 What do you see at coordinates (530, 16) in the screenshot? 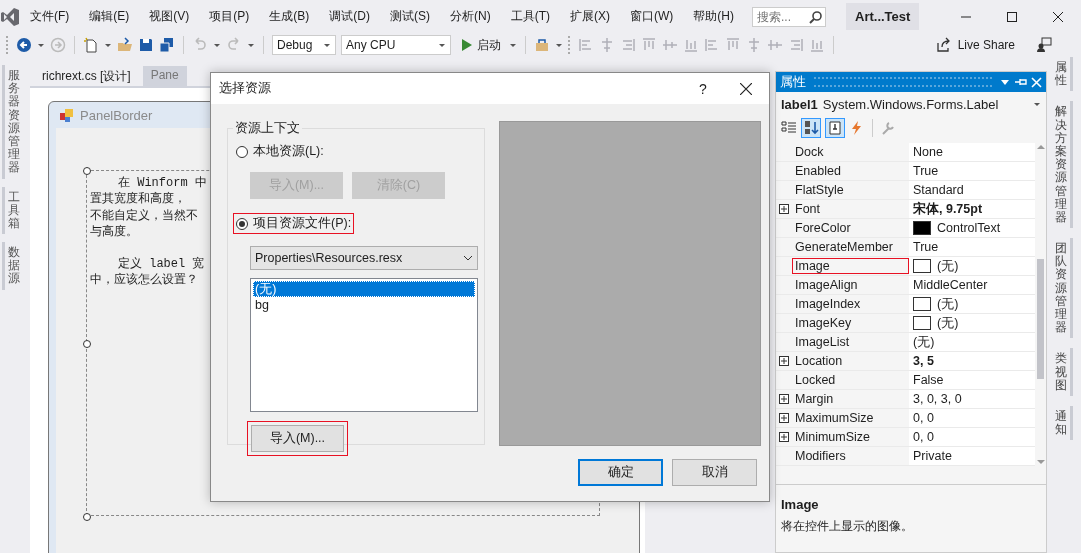
I see `menu-item: 工具(T)` at bounding box center [530, 16].